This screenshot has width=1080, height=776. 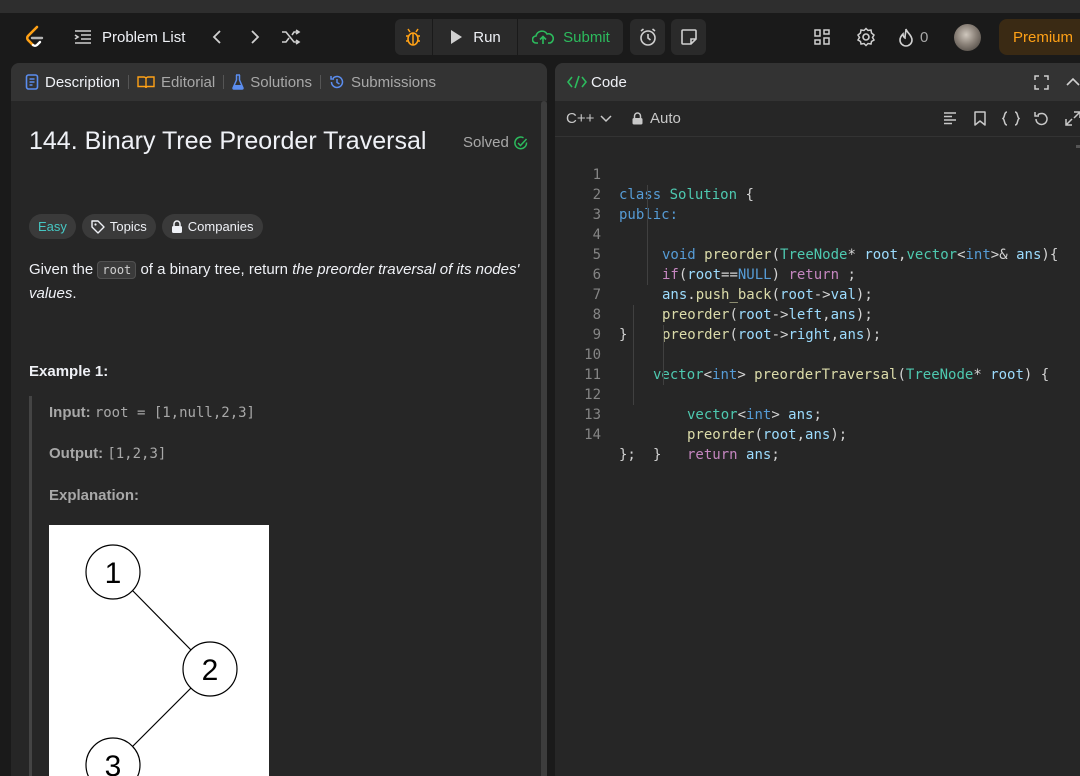 I want to click on tree-edge, so click(x=161, y=620).